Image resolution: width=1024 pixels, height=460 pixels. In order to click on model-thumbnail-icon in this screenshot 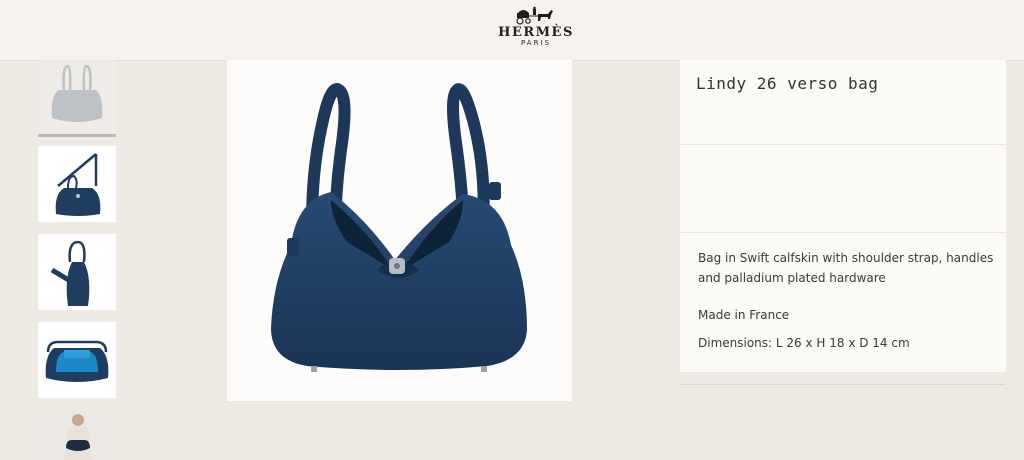, I will do `click(77, 435)`.